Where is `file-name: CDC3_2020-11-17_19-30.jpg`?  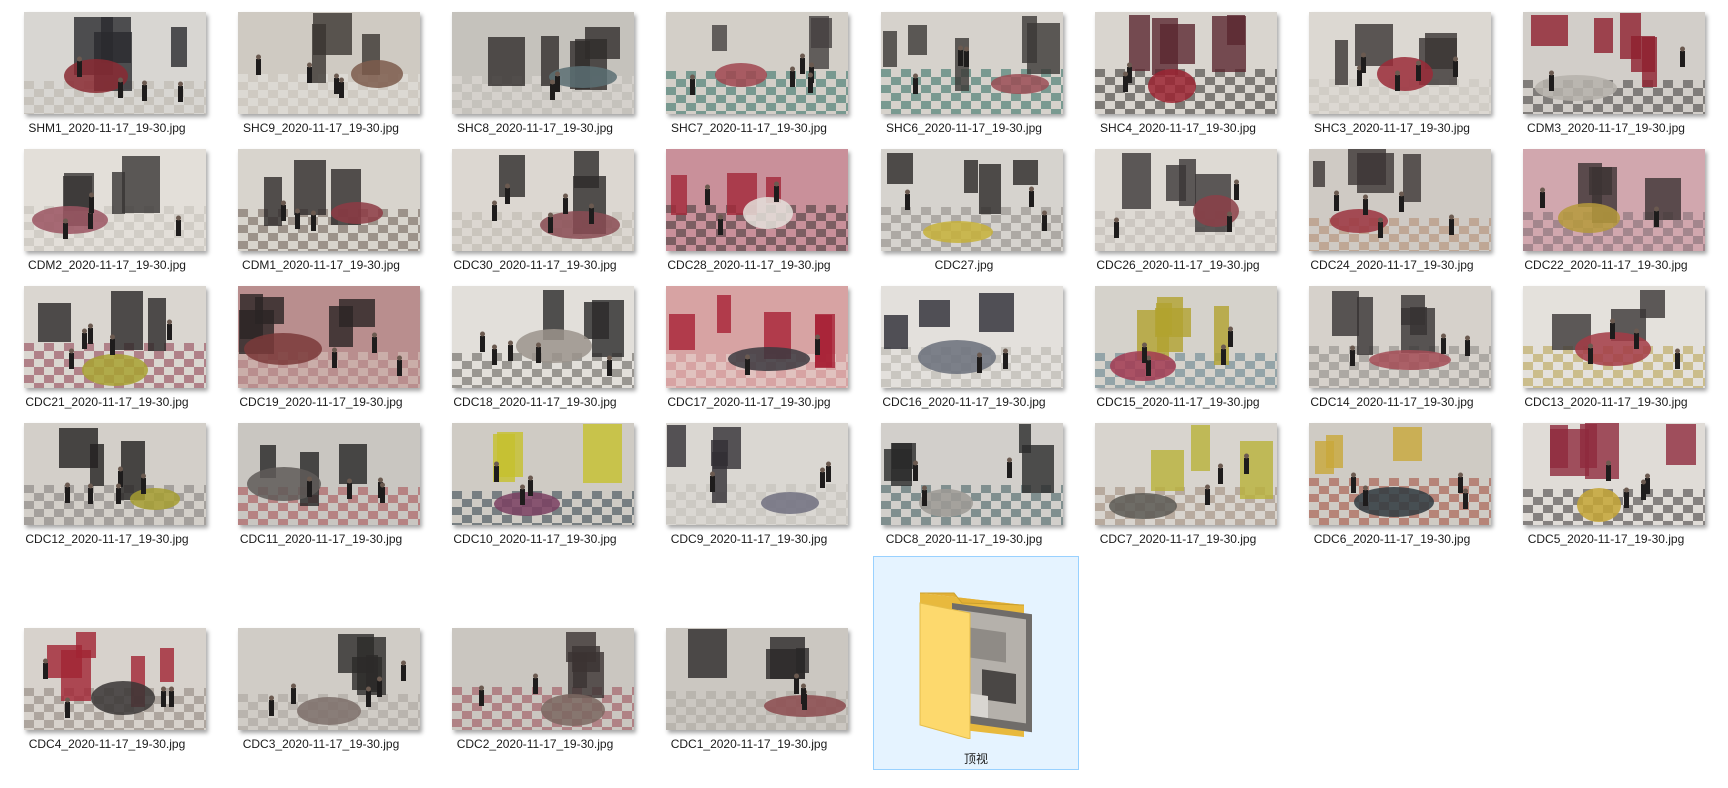 file-name: CDC3_2020-11-17_19-30.jpg is located at coordinates (321, 744).